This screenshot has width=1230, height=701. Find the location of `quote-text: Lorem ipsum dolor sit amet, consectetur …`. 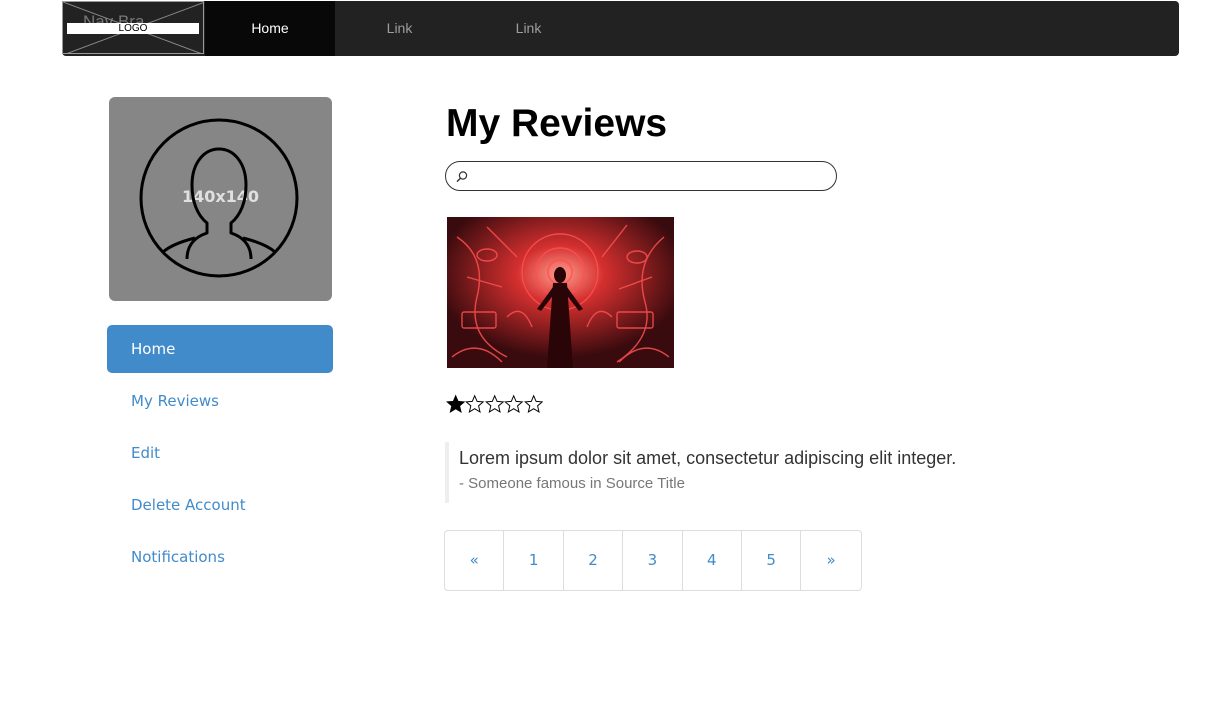

quote-text: Lorem ipsum dolor sit amet, consectetur … is located at coordinates (708, 458).